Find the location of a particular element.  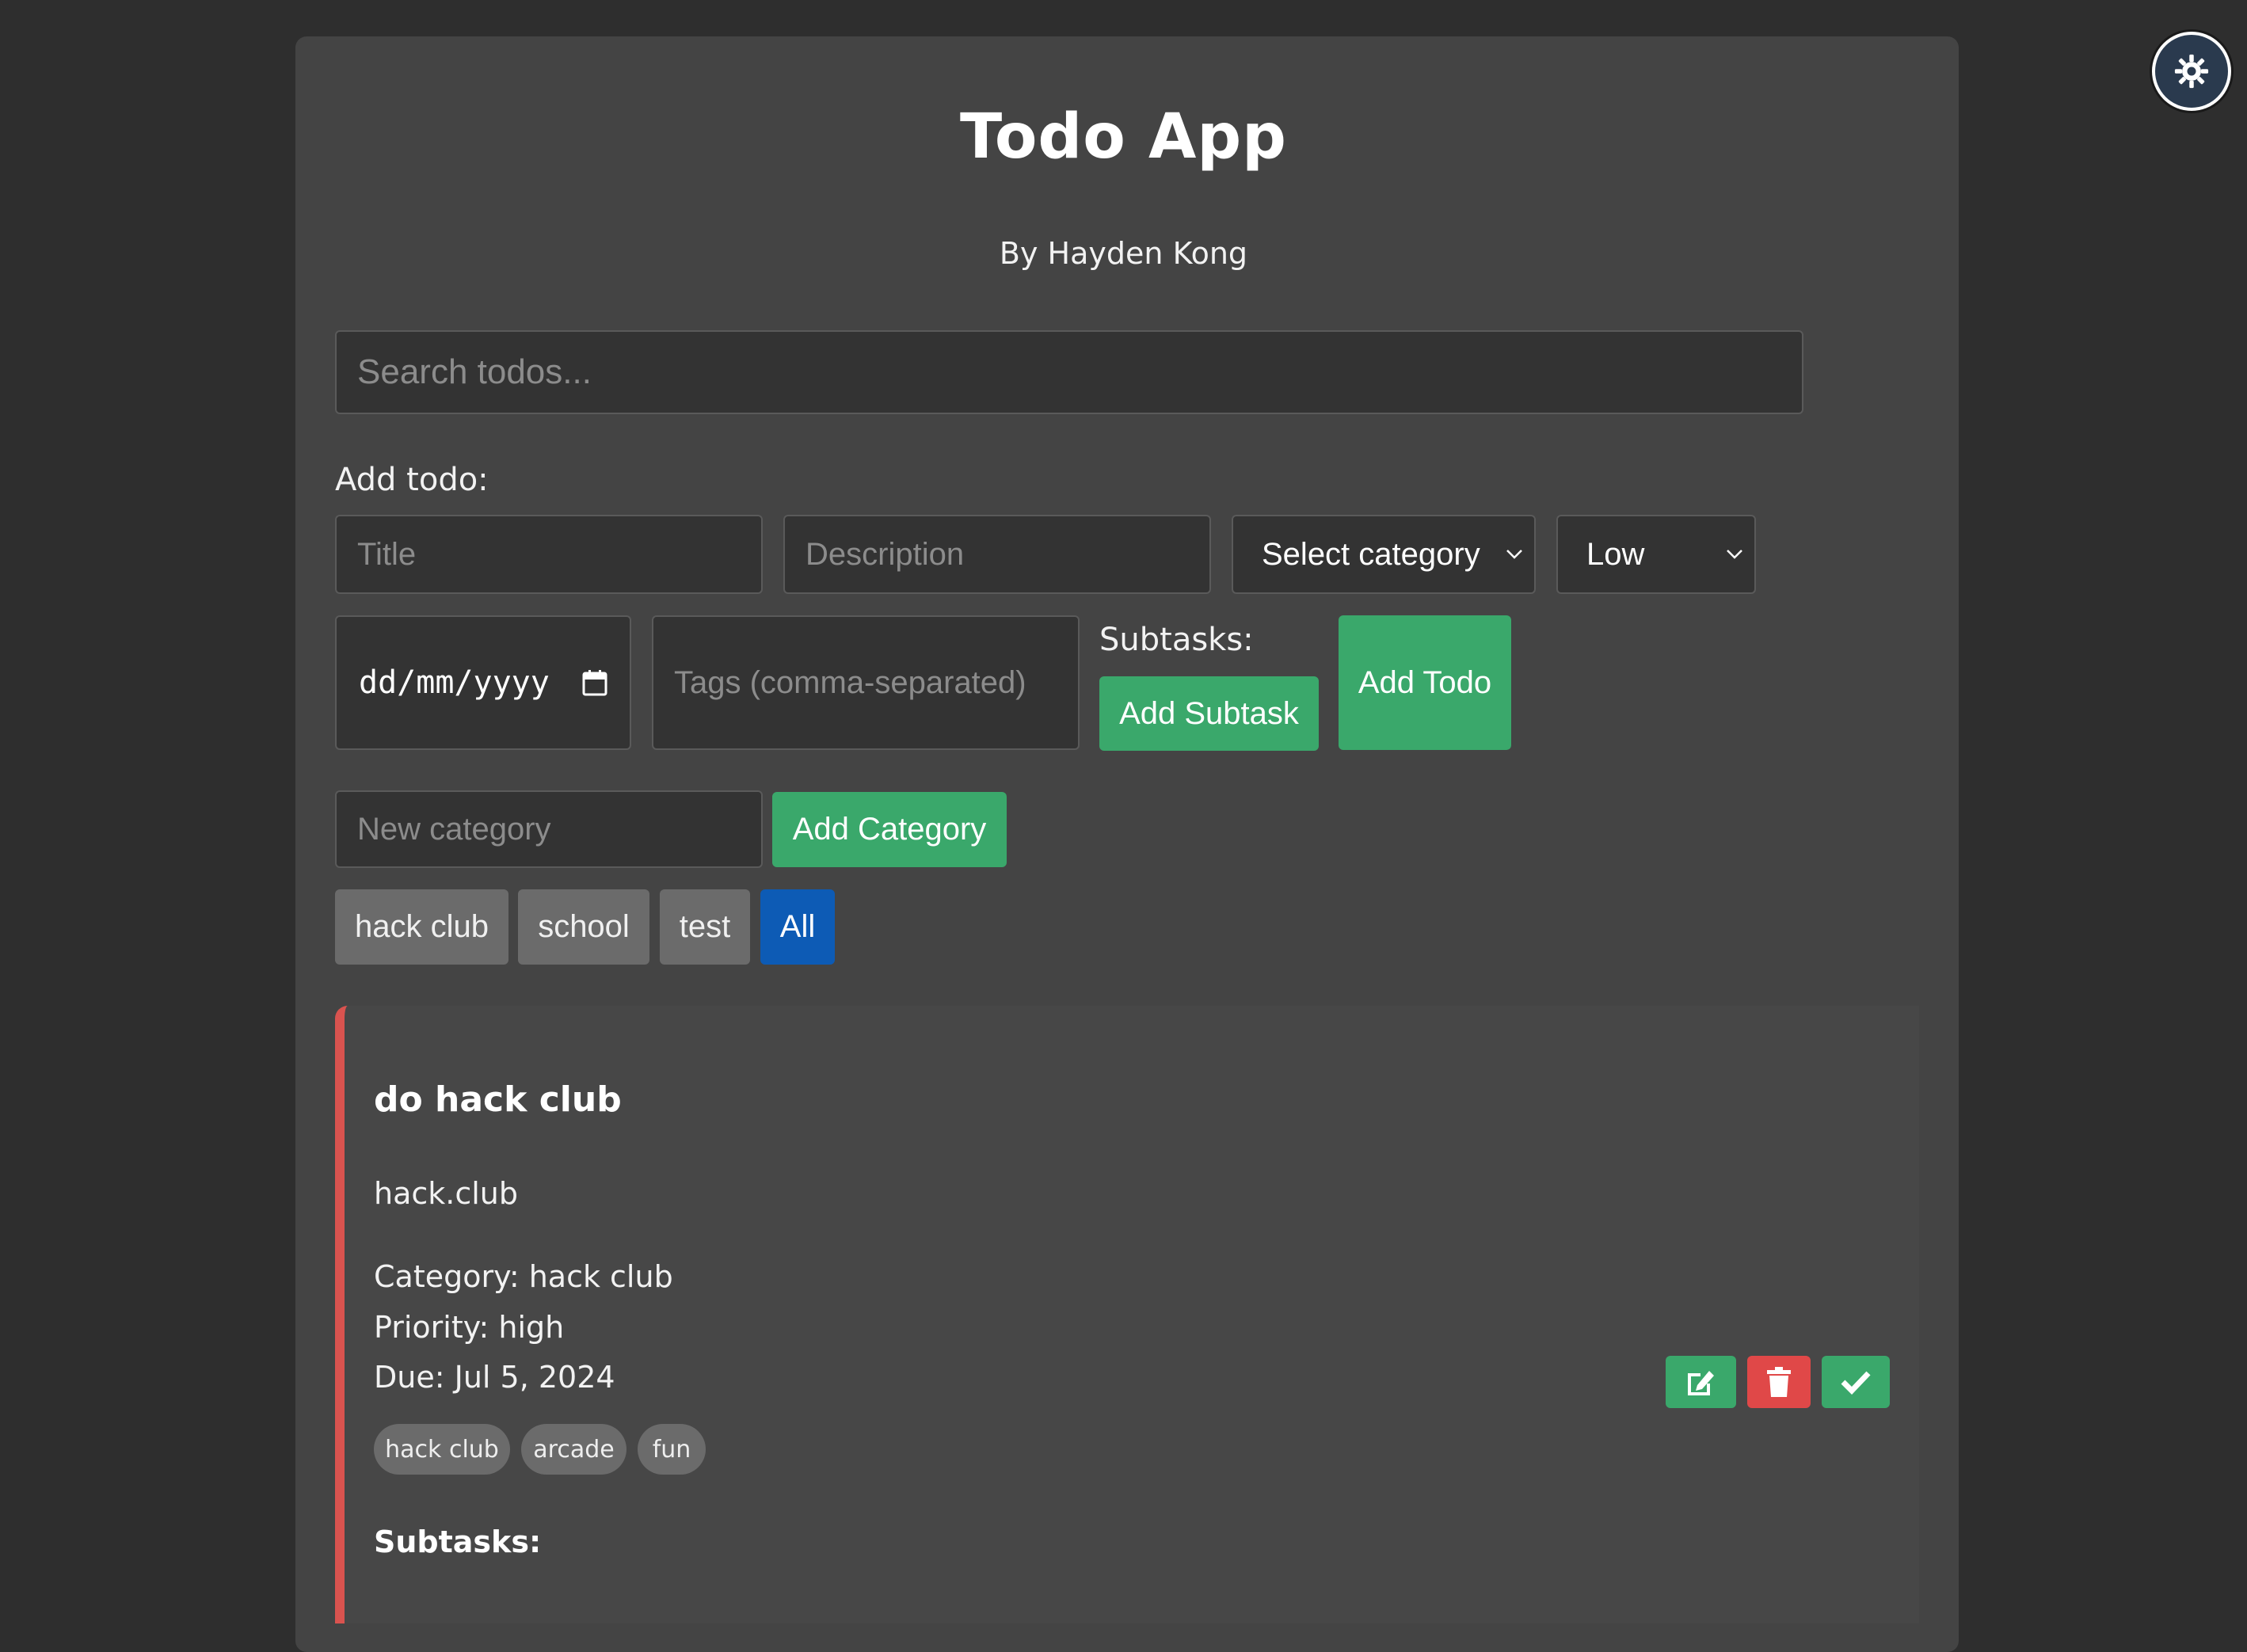

priority-select-value: Low is located at coordinates (1615, 554).